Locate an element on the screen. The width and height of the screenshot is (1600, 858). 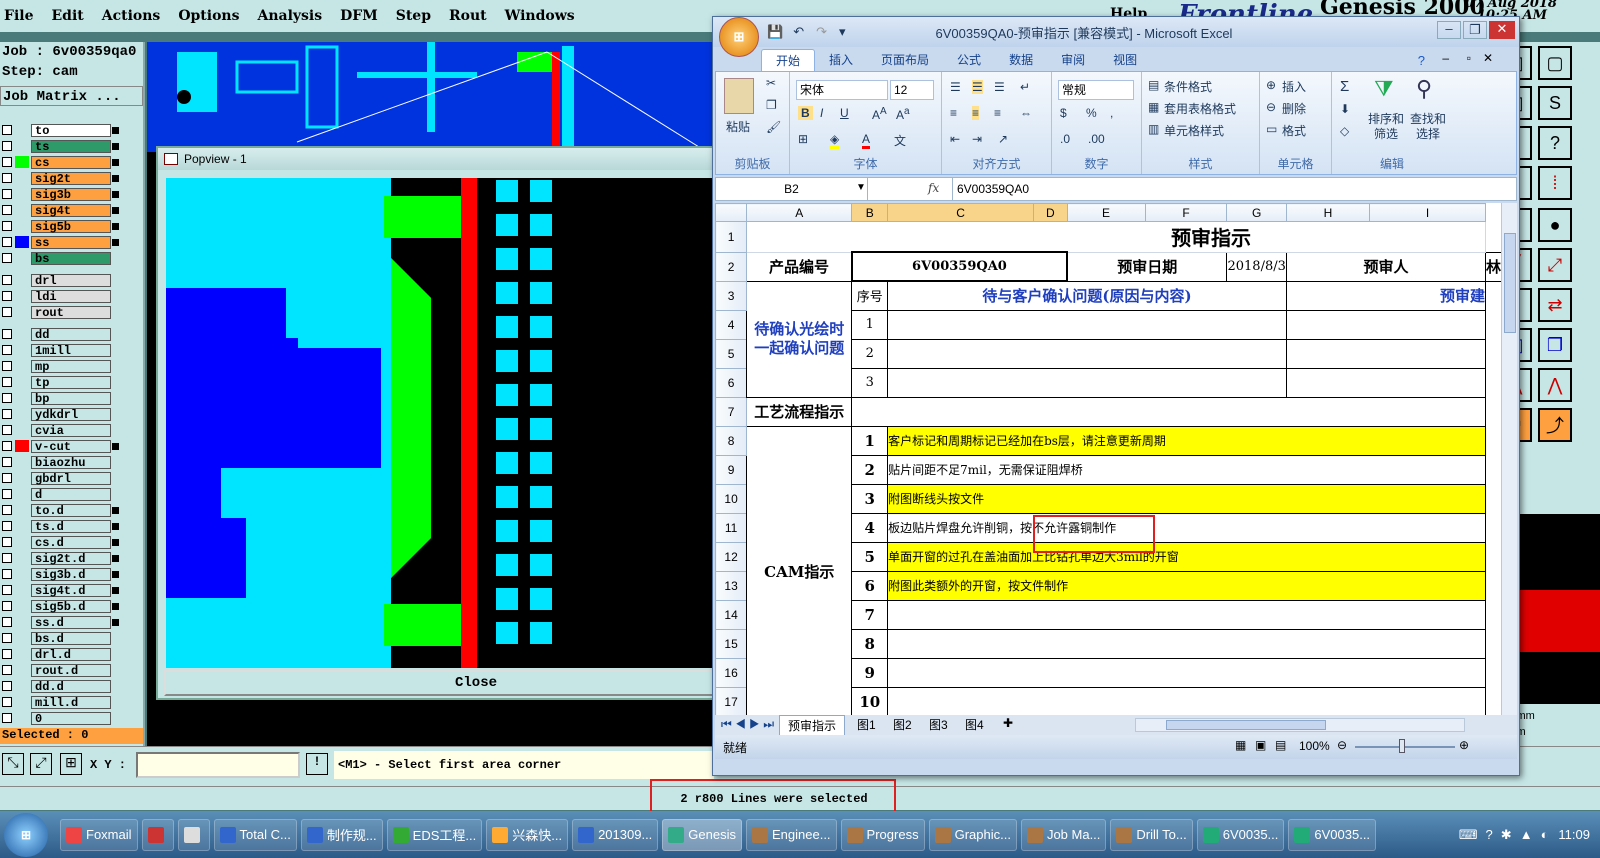
cam-item-text: 单面开窗的过孔在盖油面加上比钻孔单边大3mil的开窗 is located at coordinates (1186, 556).